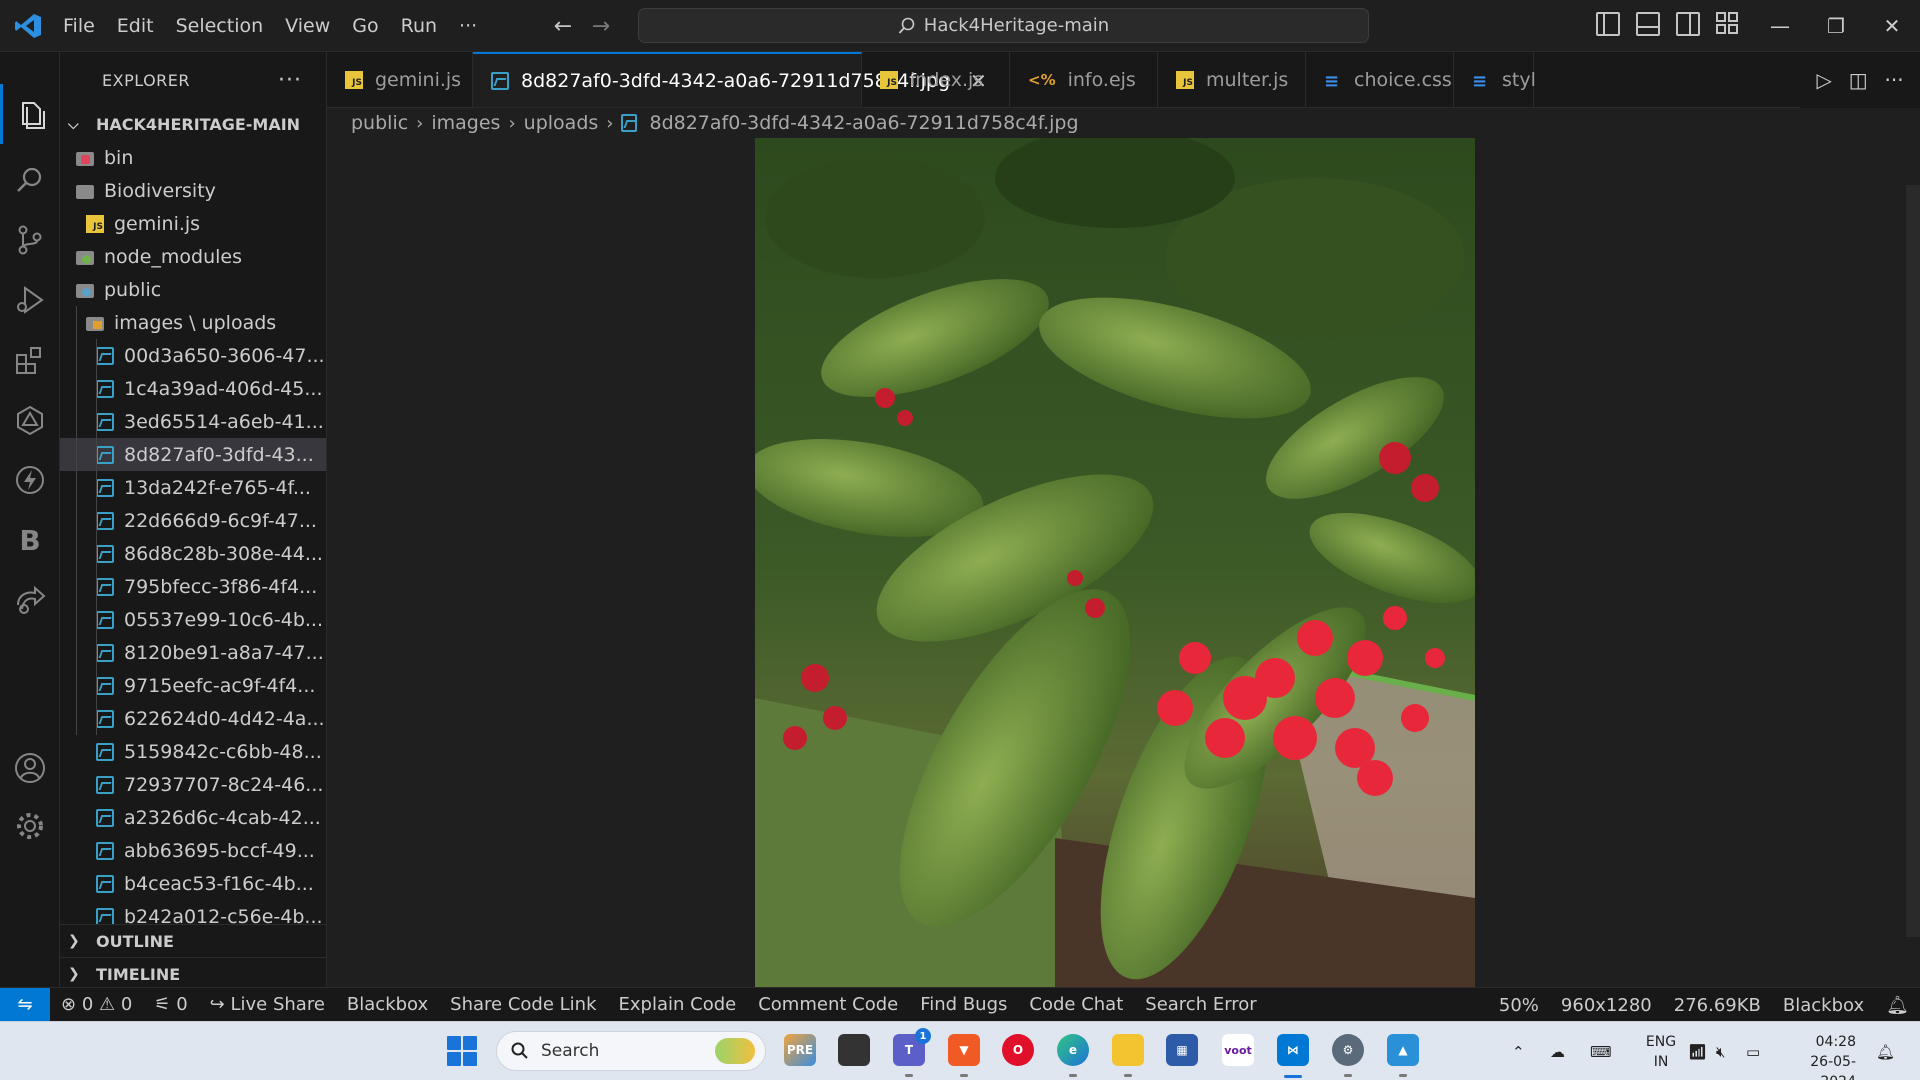 The width and height of the screenshot is (1920, 1080). I want to click on menu-item-view: View, so click(307, 26).